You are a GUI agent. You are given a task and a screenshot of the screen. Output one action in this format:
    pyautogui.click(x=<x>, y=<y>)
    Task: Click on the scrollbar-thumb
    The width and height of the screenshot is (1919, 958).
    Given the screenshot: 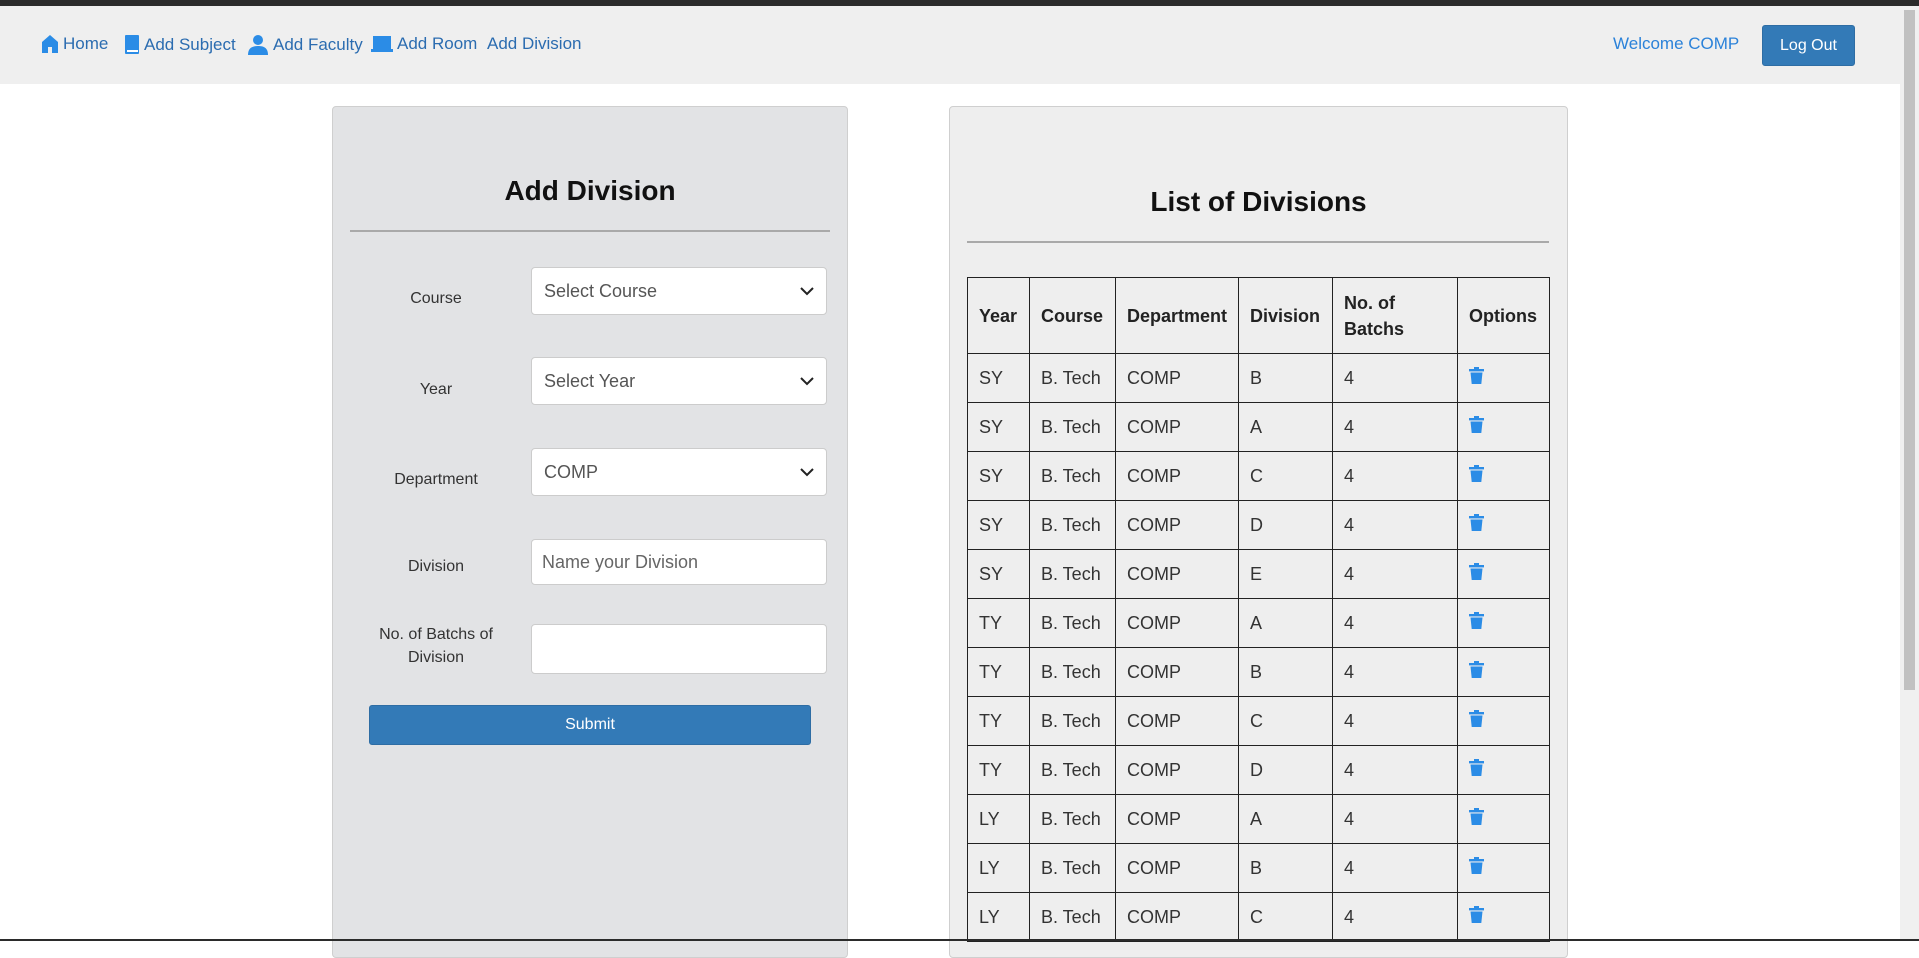 What is the action you would take?
    pyautogui.click(x=1909, y=350)
    